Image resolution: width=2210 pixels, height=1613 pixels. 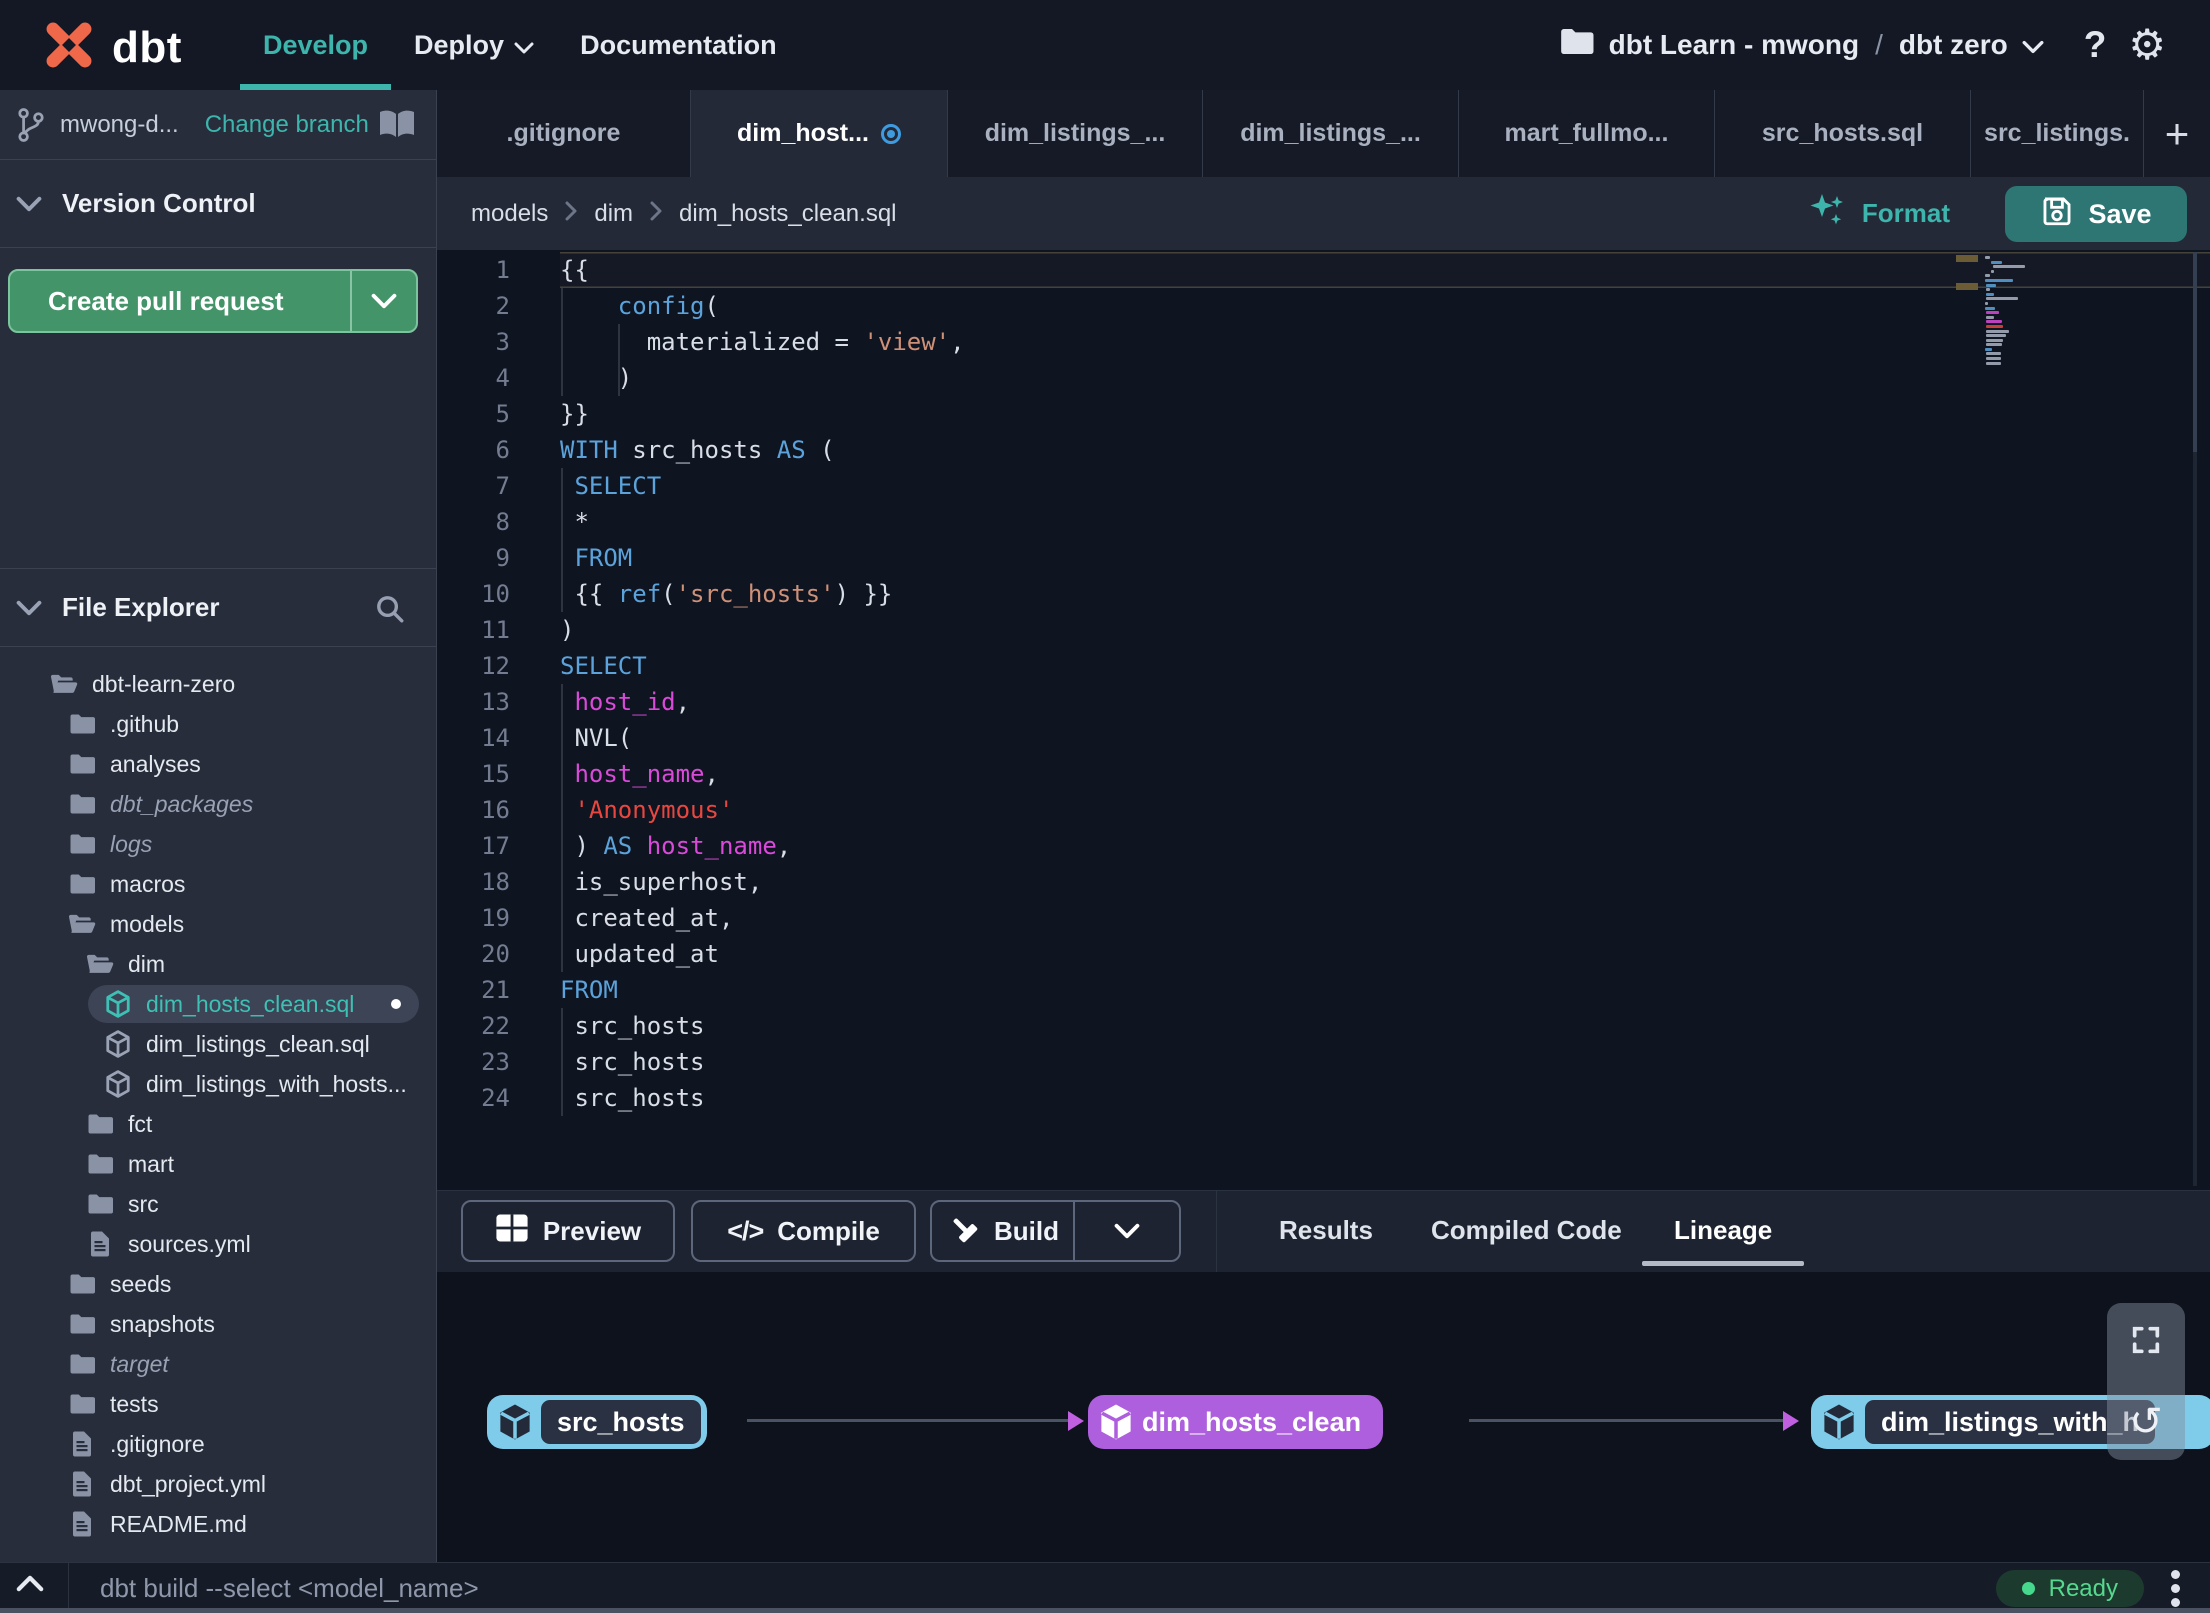 What do you see at coordinates (2095, 45) in the screenshot?
I see `help-button: ?` at bounding box center [2095, 45].